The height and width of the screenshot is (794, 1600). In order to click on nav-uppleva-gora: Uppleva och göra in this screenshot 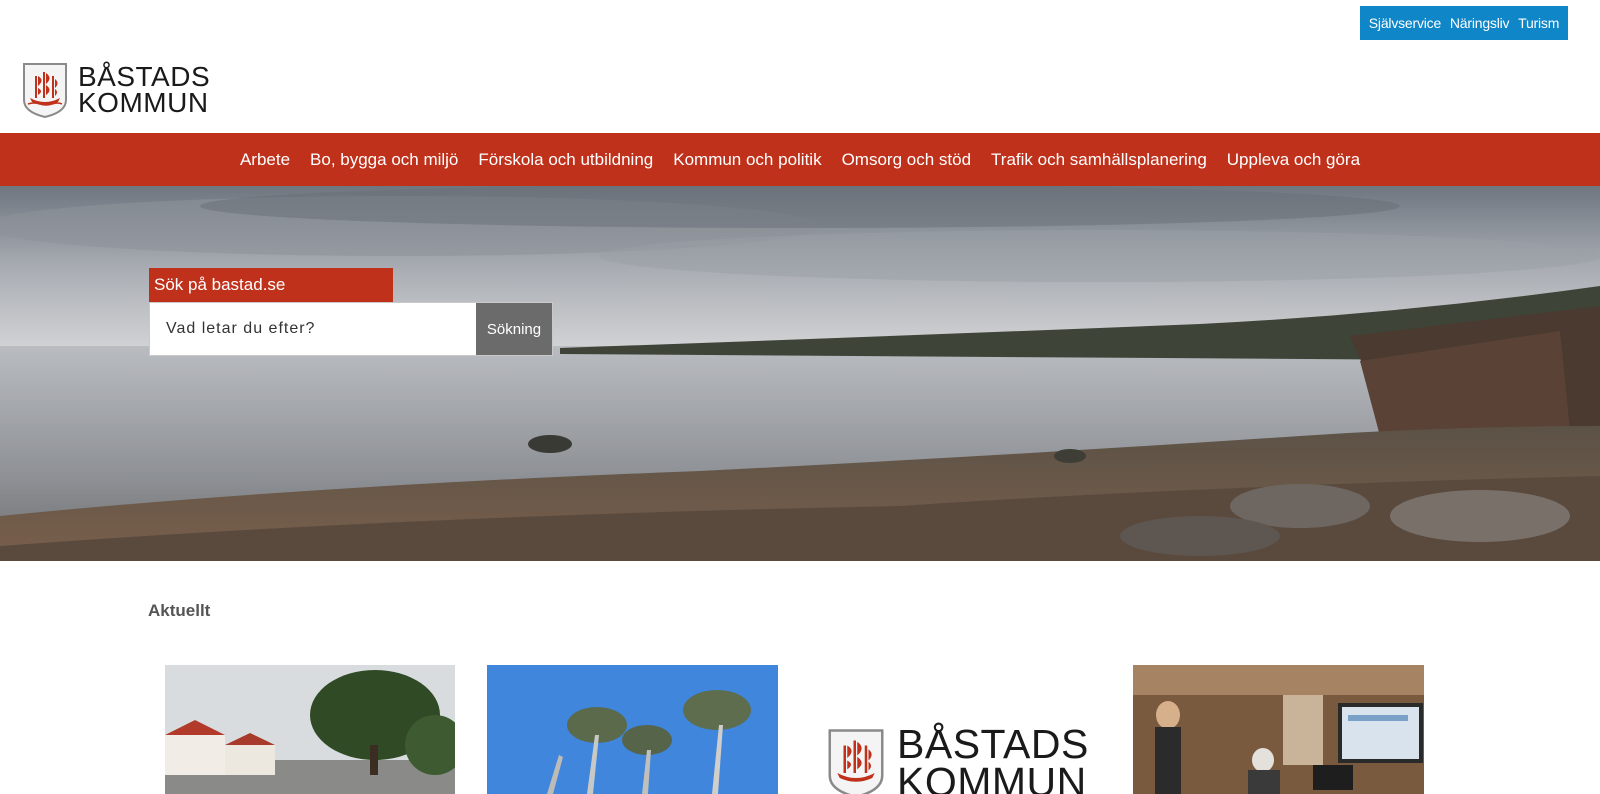, I will do `click(1293, 160)`.